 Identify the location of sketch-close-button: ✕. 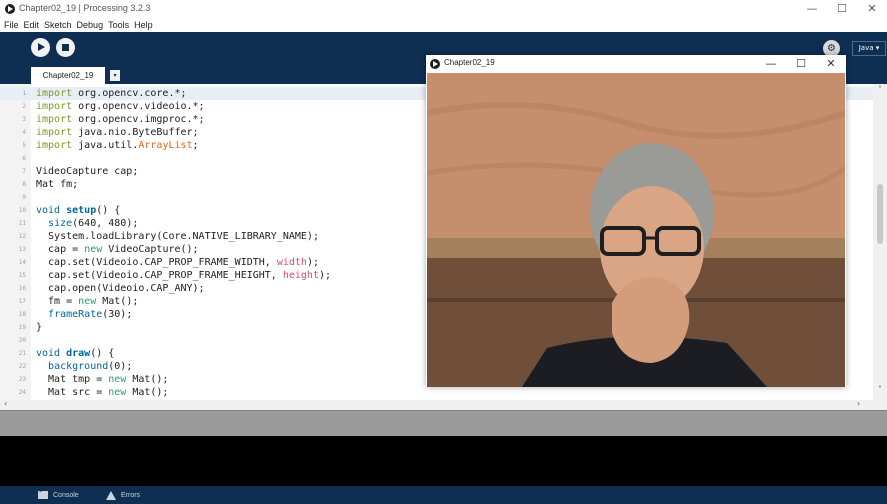
(831, 64).